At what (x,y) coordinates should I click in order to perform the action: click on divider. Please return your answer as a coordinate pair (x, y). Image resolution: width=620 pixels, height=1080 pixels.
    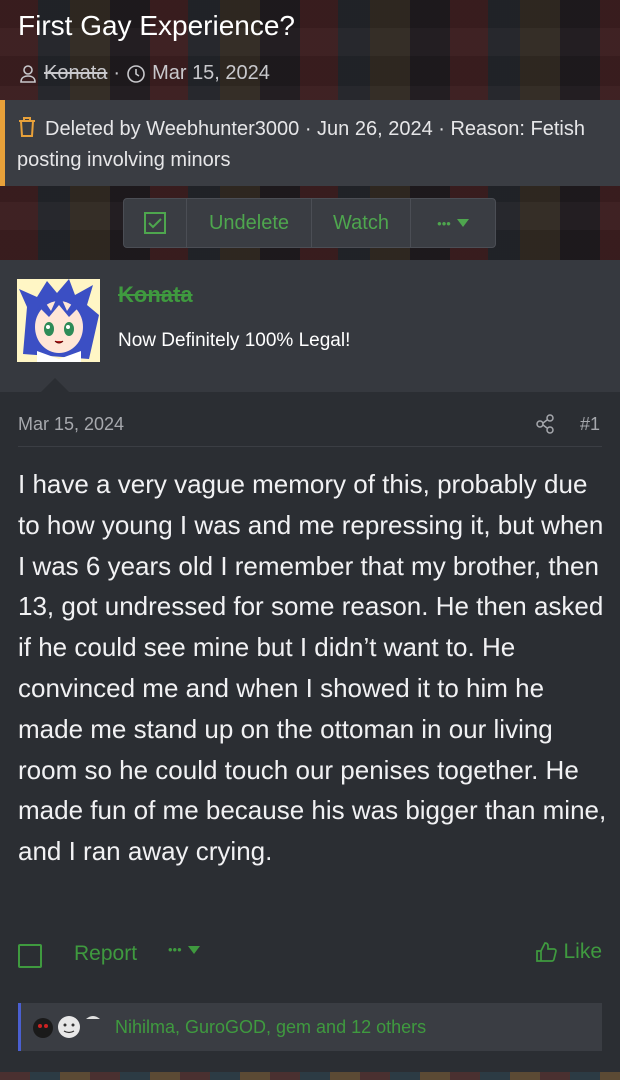
    Looking at the image, I should click on (310, 446).